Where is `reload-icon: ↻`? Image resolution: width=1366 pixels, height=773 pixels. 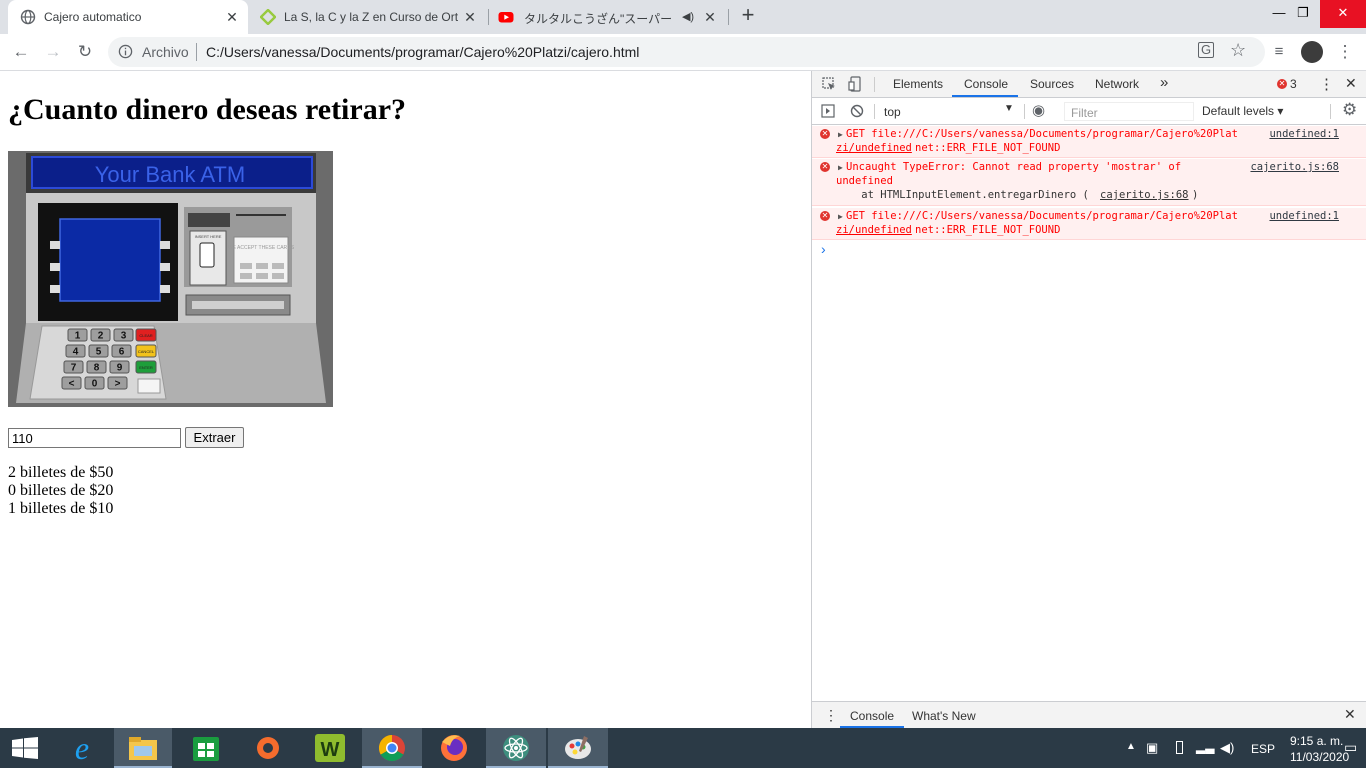 reload-icon: ↻ is located at coordinates (85, 52).